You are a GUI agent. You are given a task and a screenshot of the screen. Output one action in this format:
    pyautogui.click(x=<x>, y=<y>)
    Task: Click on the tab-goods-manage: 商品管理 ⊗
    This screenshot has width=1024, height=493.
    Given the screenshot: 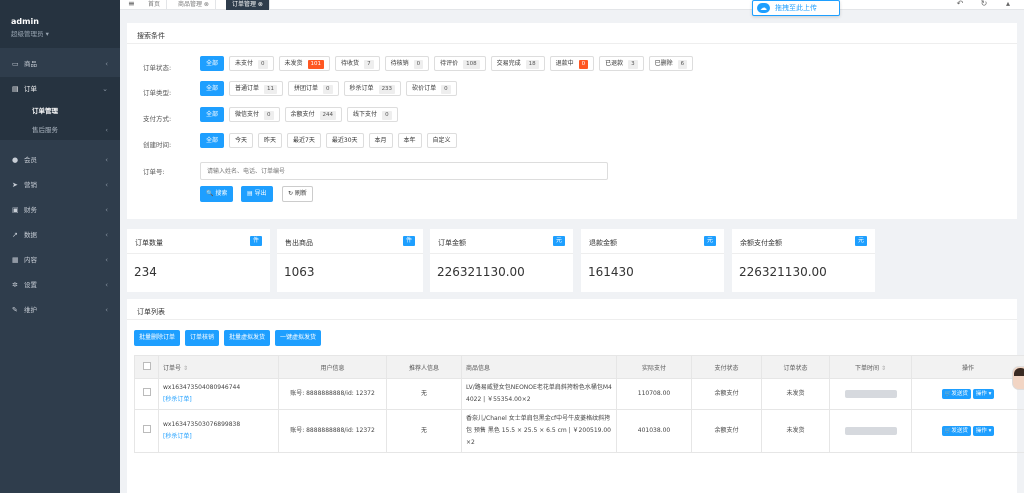 What is the action you would take?
    pyautogui.click(x=194, y=5)
    